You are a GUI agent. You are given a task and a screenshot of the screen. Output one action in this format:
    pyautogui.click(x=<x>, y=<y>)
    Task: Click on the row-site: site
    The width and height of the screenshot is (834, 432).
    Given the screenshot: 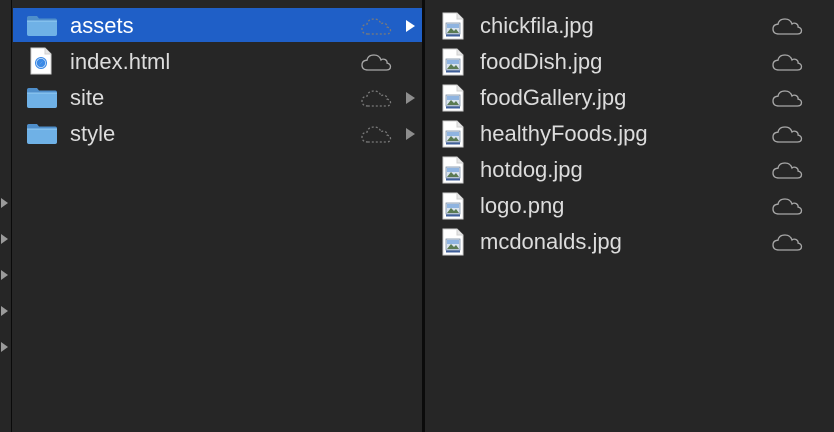 What is the action you would take?
    pyautogui.click(x=217, y=97)
    